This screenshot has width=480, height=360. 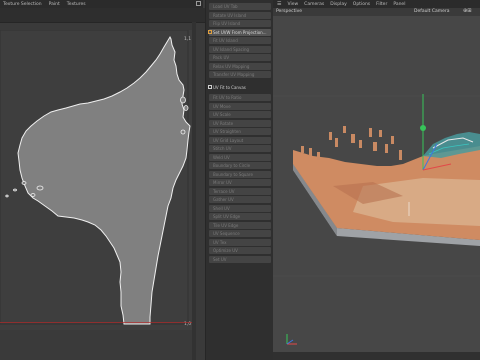 I want to click on tool-item: UV Rotate, so click(x=240, y=123).